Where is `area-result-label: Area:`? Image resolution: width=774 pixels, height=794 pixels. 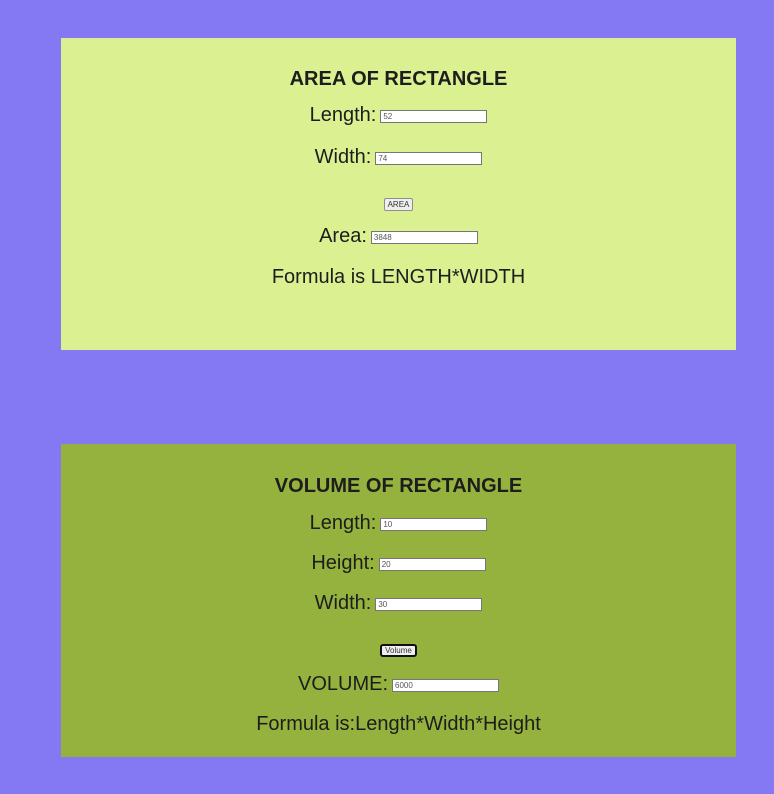 area-result-label: Area: is located at coordinates (343, 236).